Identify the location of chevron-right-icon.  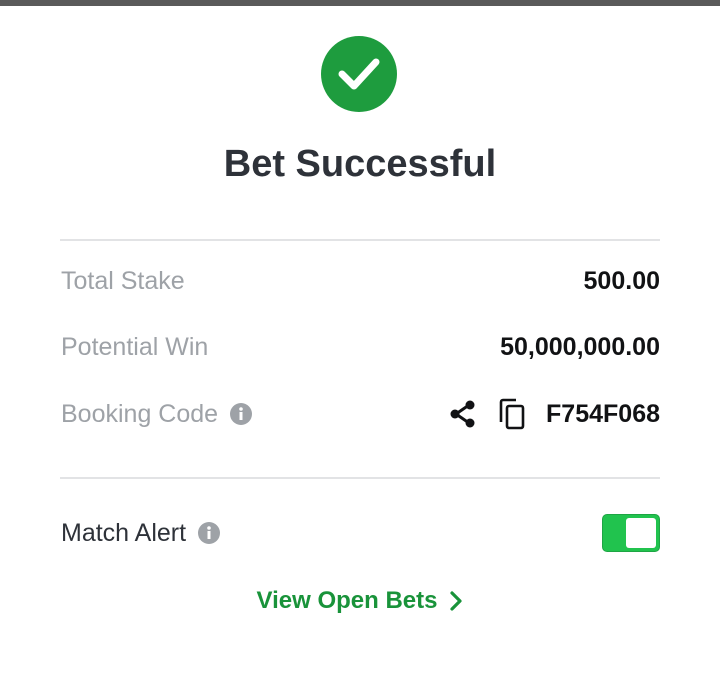
(456, 601).